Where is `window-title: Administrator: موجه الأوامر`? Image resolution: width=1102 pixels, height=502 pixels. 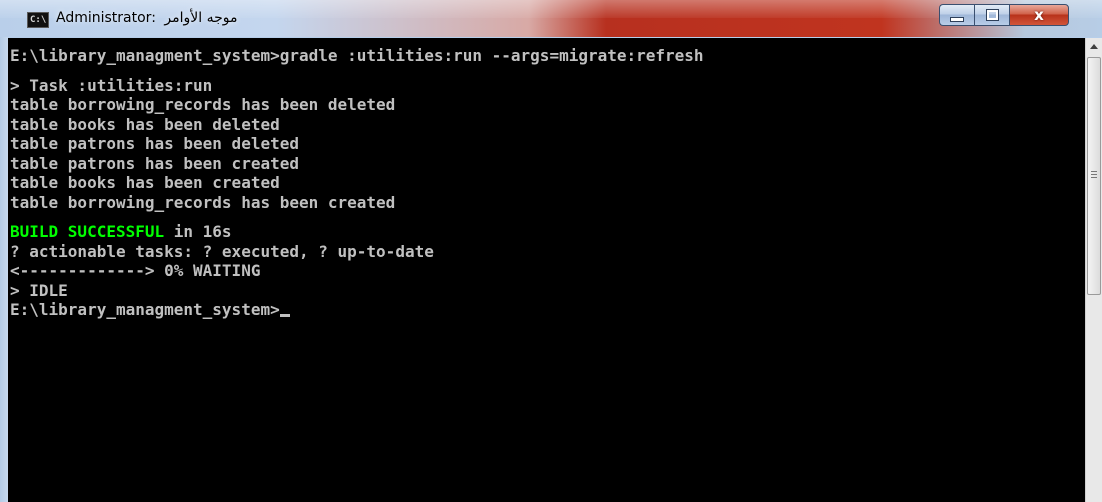
window-title: Administrator: موجه الأوامر is located at coordinates (146, 18).